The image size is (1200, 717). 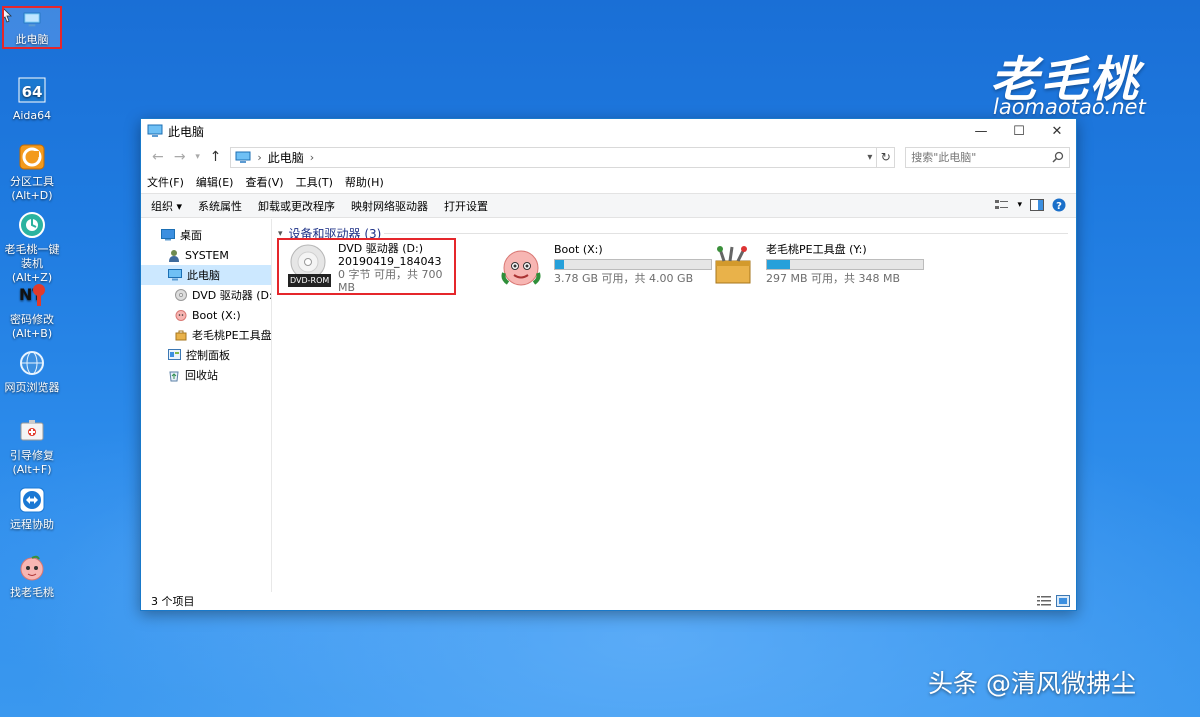 I want to click on view-dropdown-icon: ▾, so click(x=1019, y=205).